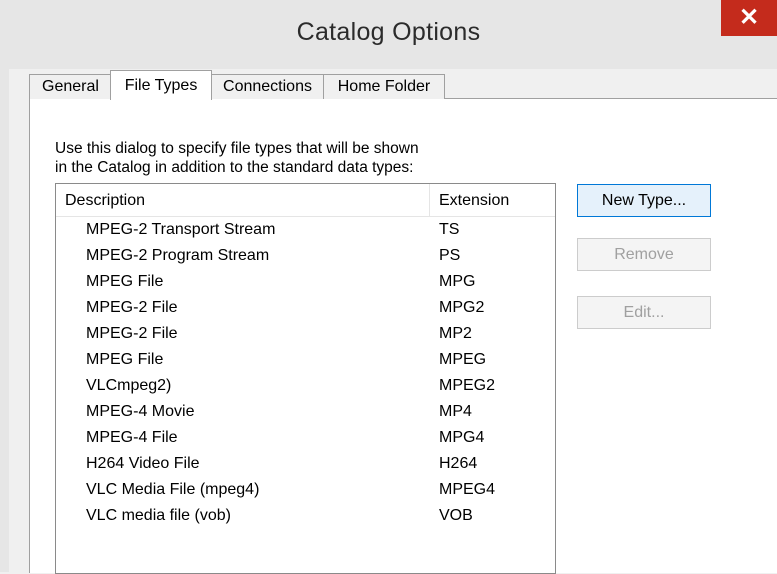 The width and height of the screenshot is (777, 574). Describe the element at coordinates (143, 463) in the screenshot. I see `list-item-description: H264 Video File` at that location.